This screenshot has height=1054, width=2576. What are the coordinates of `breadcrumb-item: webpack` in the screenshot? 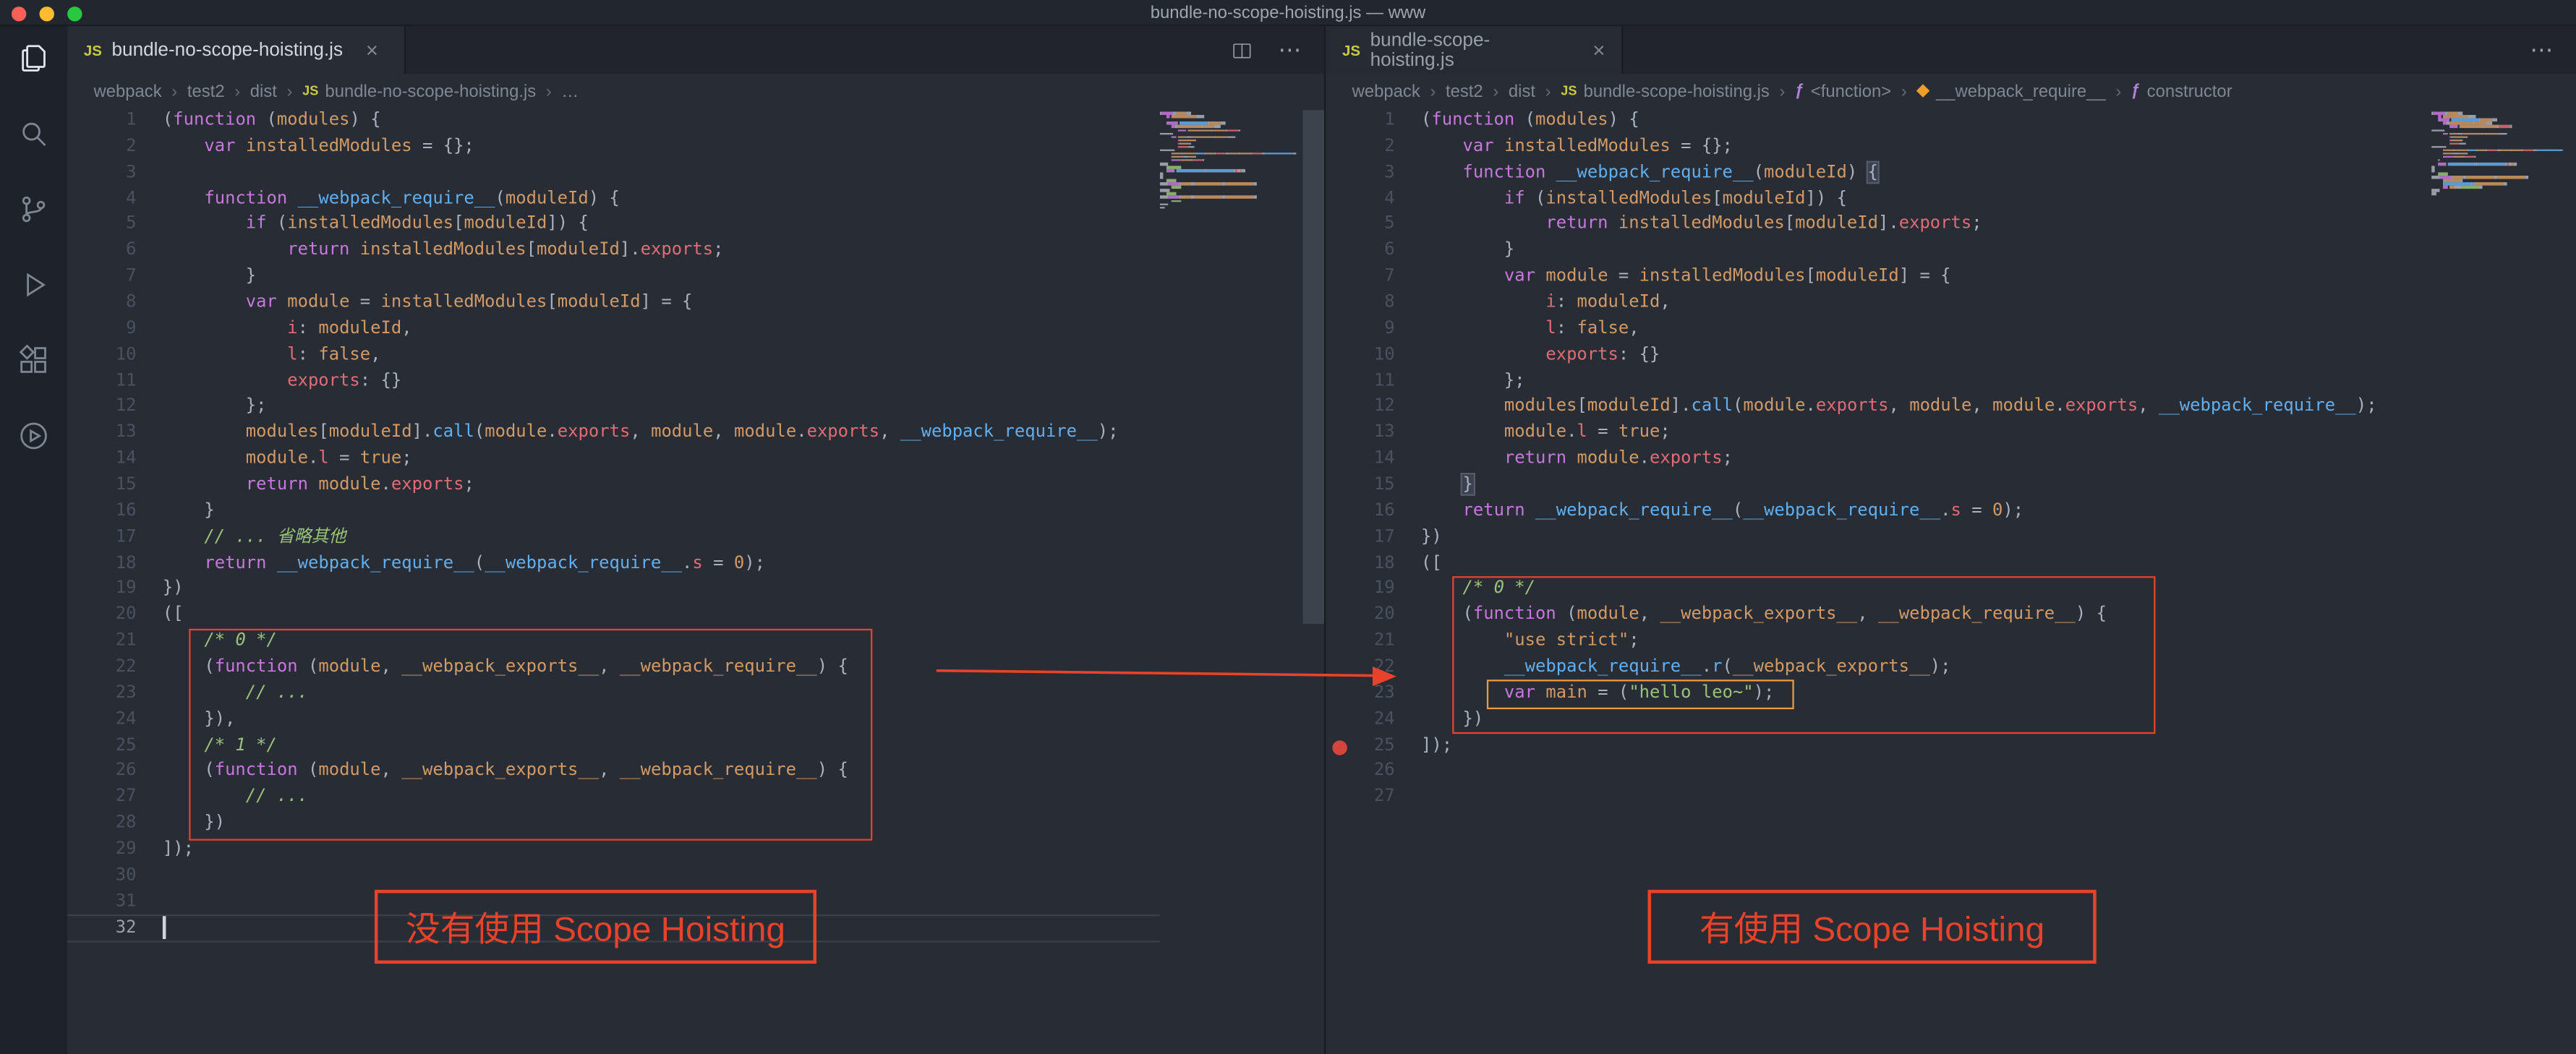 It's located at (1386, 92).